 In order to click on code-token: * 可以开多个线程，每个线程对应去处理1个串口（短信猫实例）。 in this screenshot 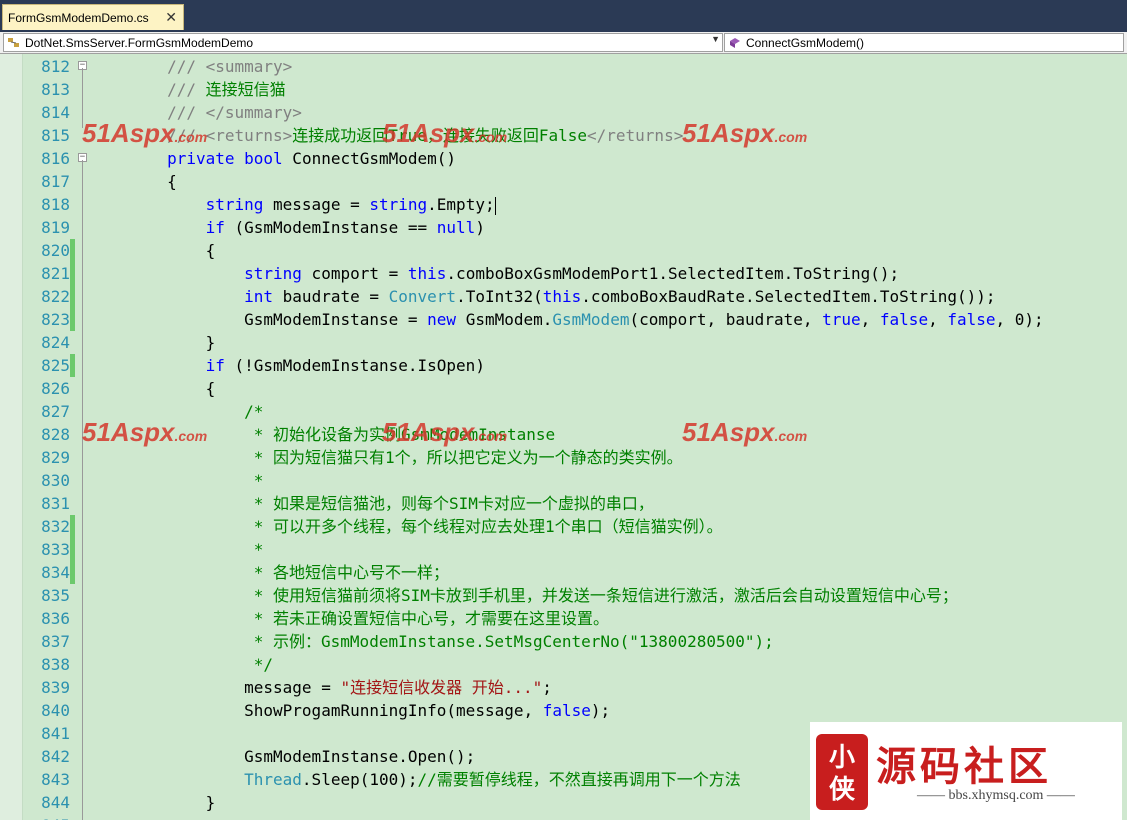, I will do `click(406, 526)`.